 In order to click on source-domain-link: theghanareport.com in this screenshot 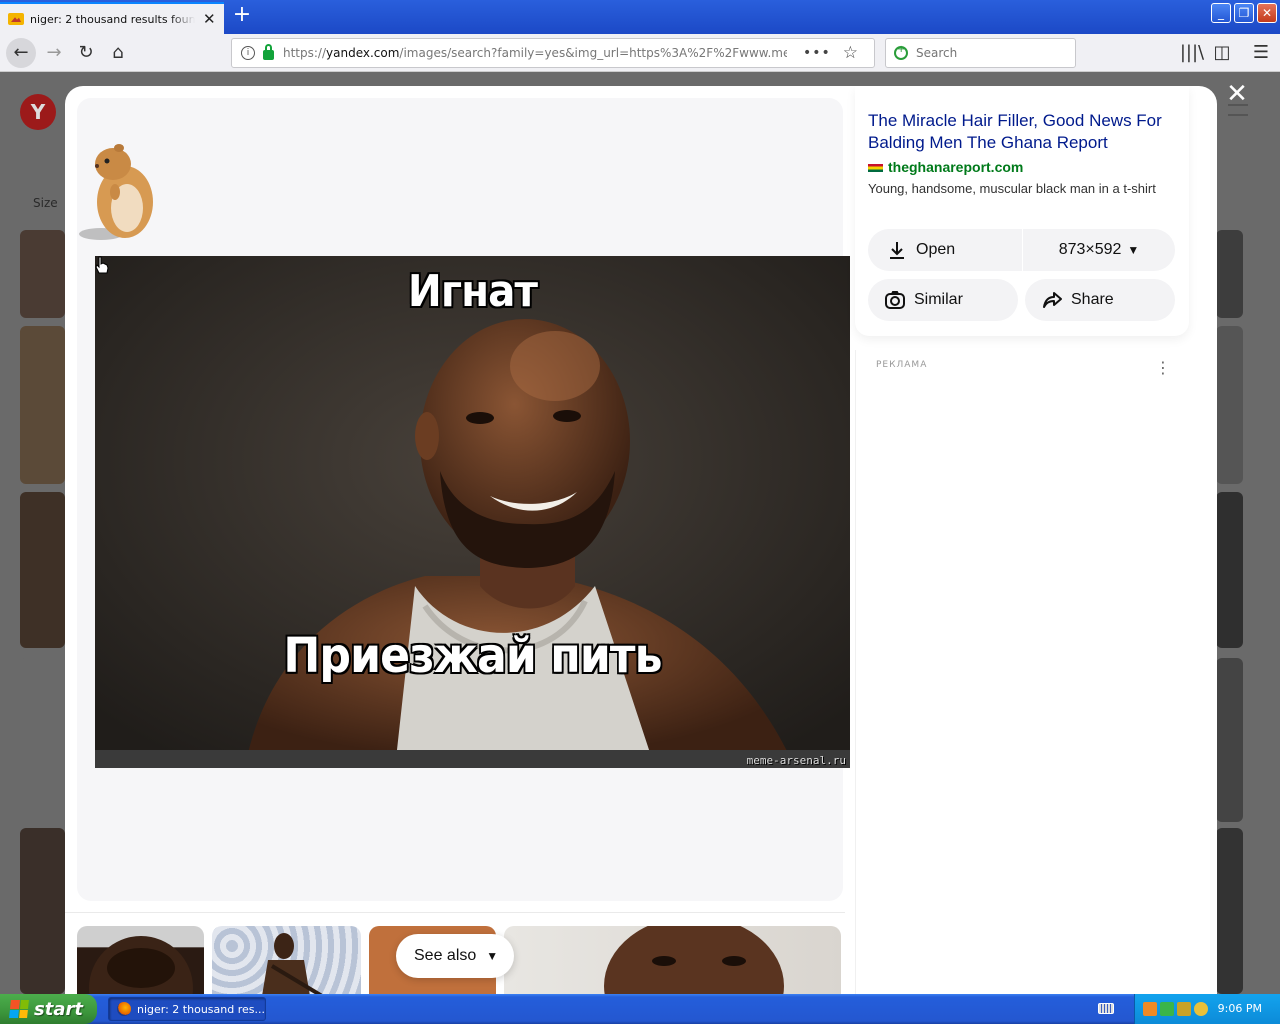, I will do `click(955, 167)`.